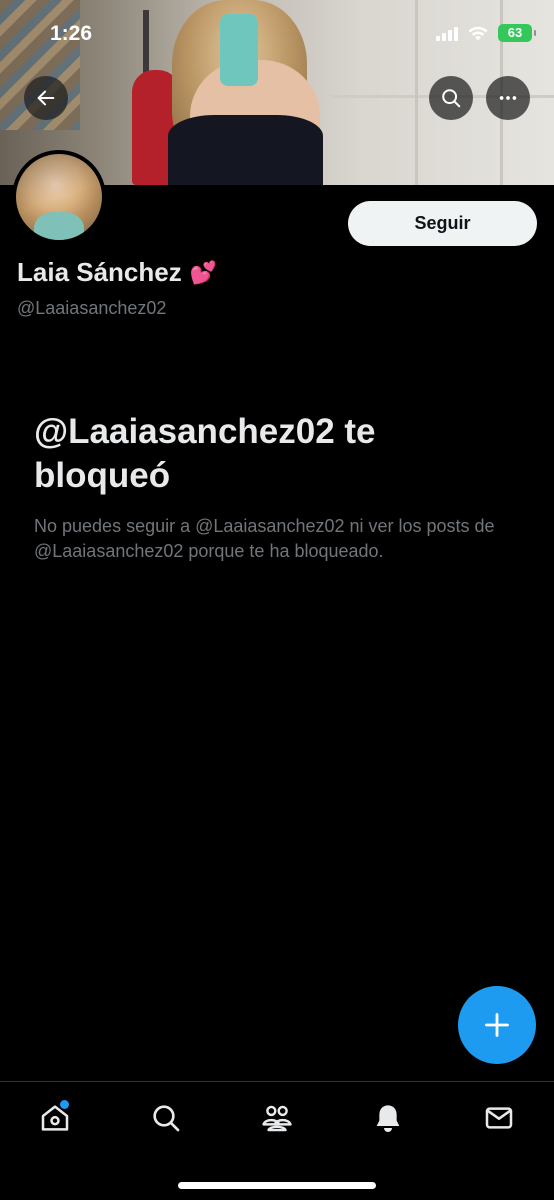  I want to click on status-icons: 63, so click(486, 33).